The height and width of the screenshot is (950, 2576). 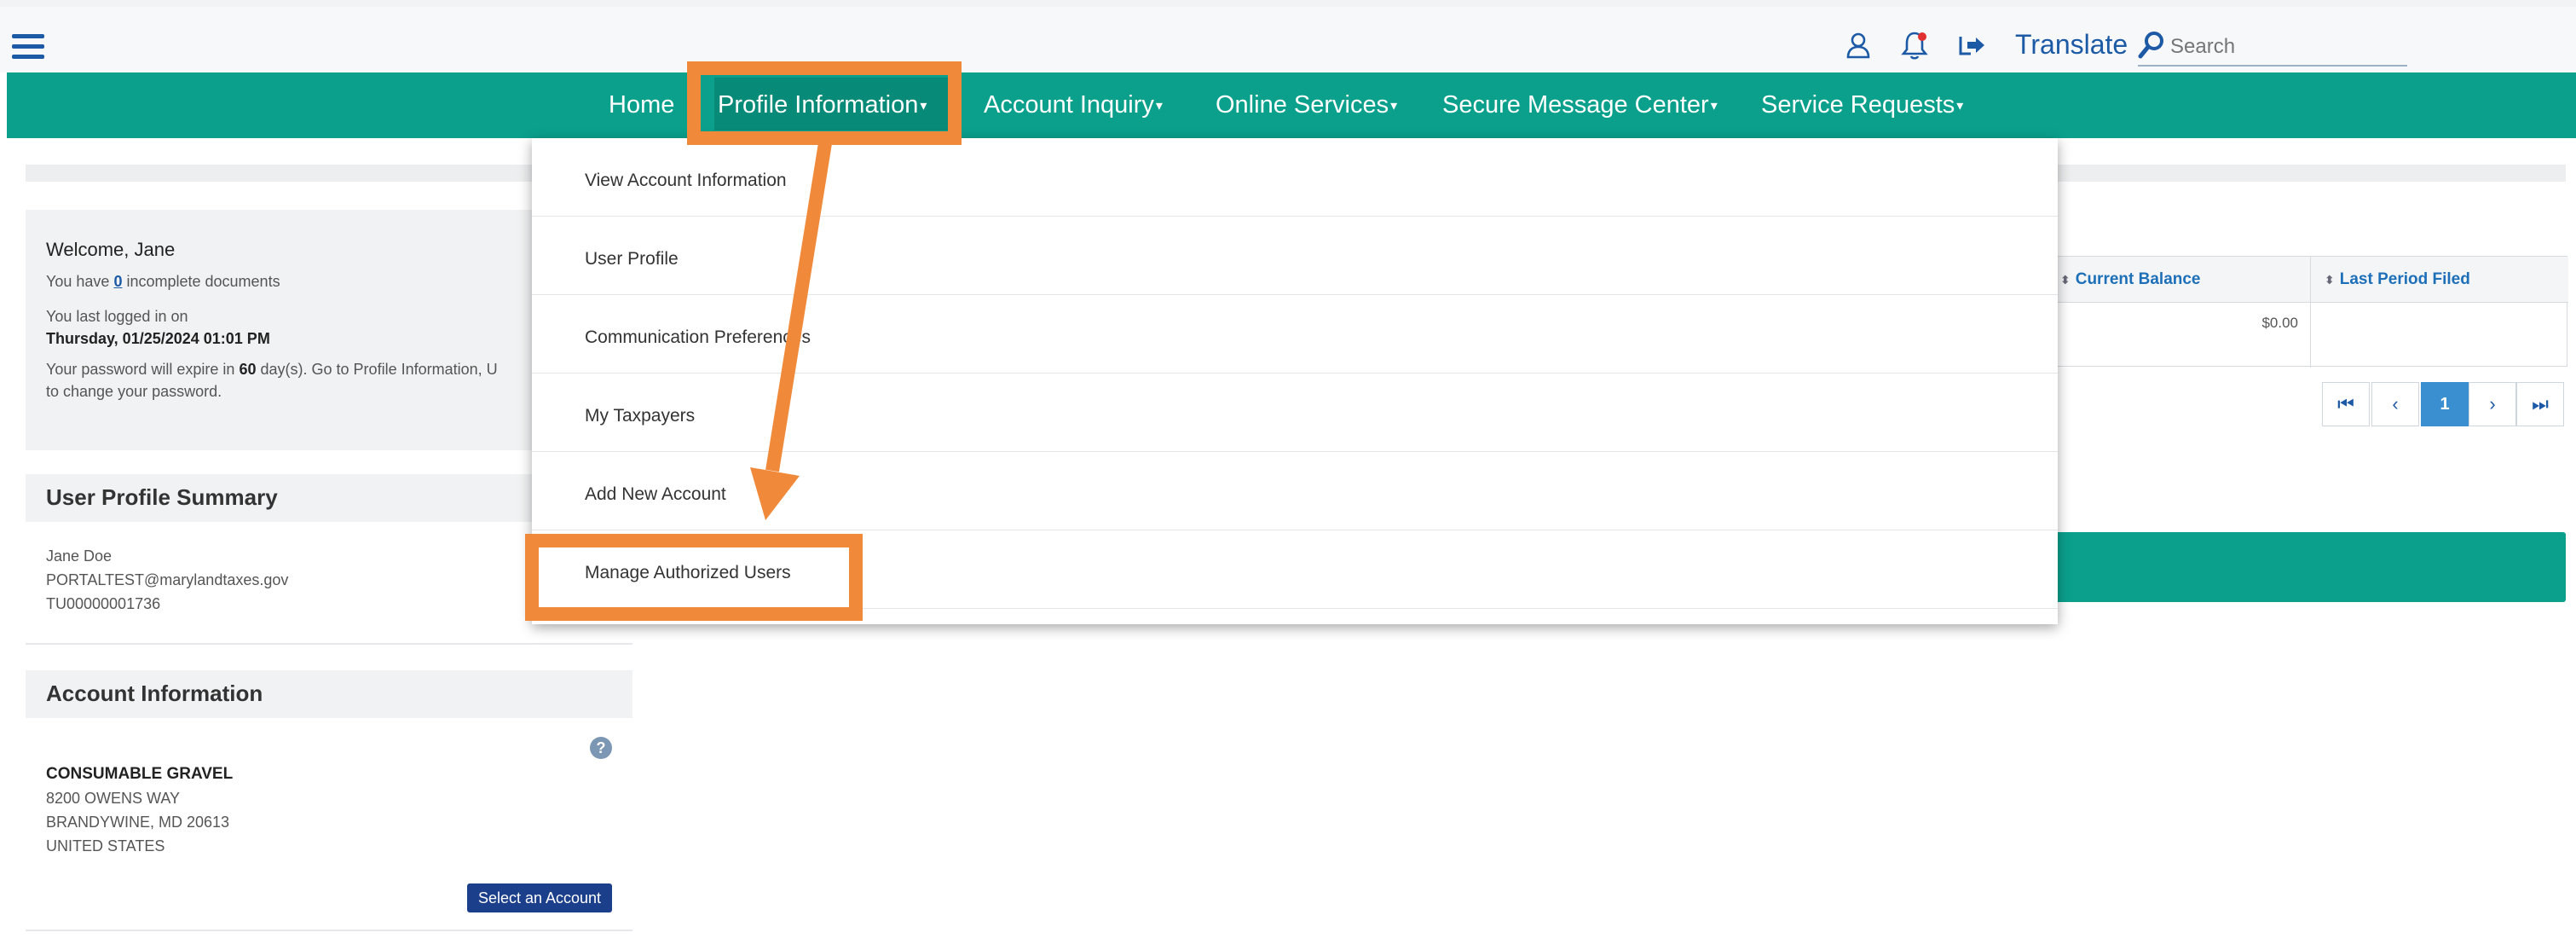 What do you see at coordinates (329, 694) in the screenshot?
I see `account-information-heading: Account Information` at bounding box center [329, 694].